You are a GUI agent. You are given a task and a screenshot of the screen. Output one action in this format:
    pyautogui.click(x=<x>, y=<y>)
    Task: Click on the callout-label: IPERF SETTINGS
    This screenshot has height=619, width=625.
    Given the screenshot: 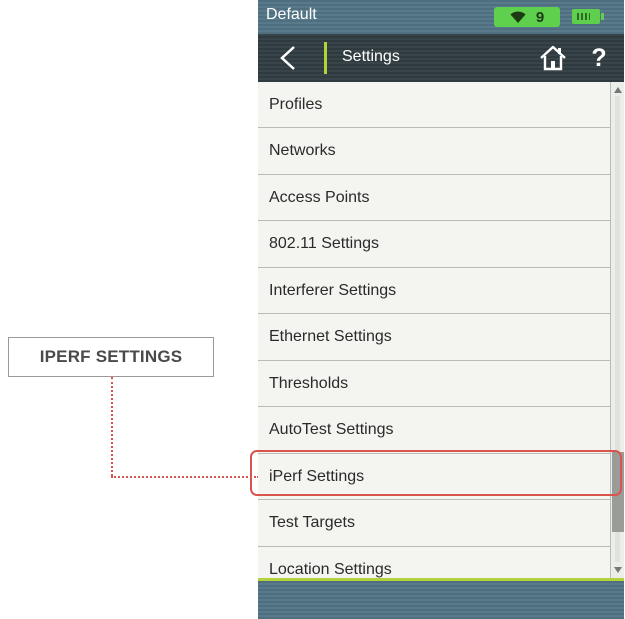 What is the action you would take?
    pyautogui.click(x=111, y=357)
    